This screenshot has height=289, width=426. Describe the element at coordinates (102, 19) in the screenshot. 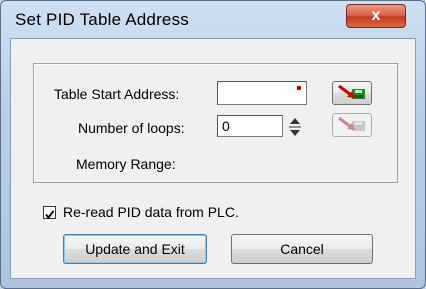

I see `dialog-title: Set PID Table Address` at that location.